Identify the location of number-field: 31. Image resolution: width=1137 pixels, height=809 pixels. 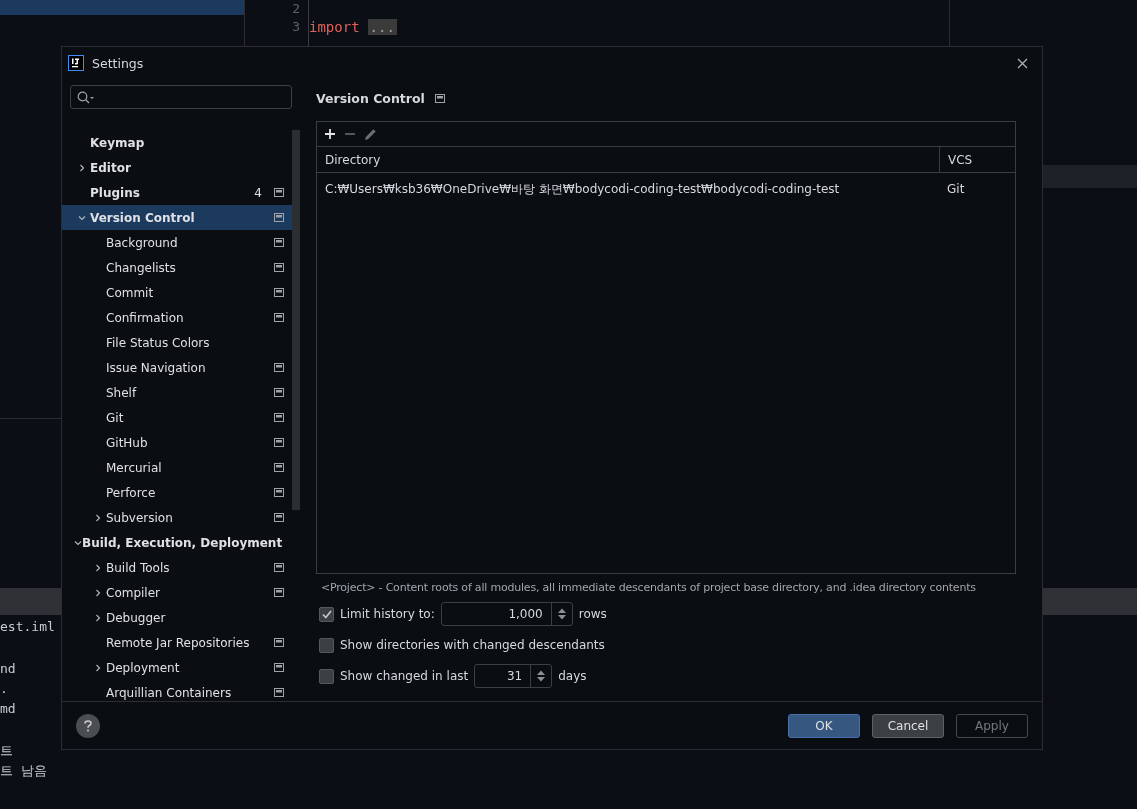
(513, 676).